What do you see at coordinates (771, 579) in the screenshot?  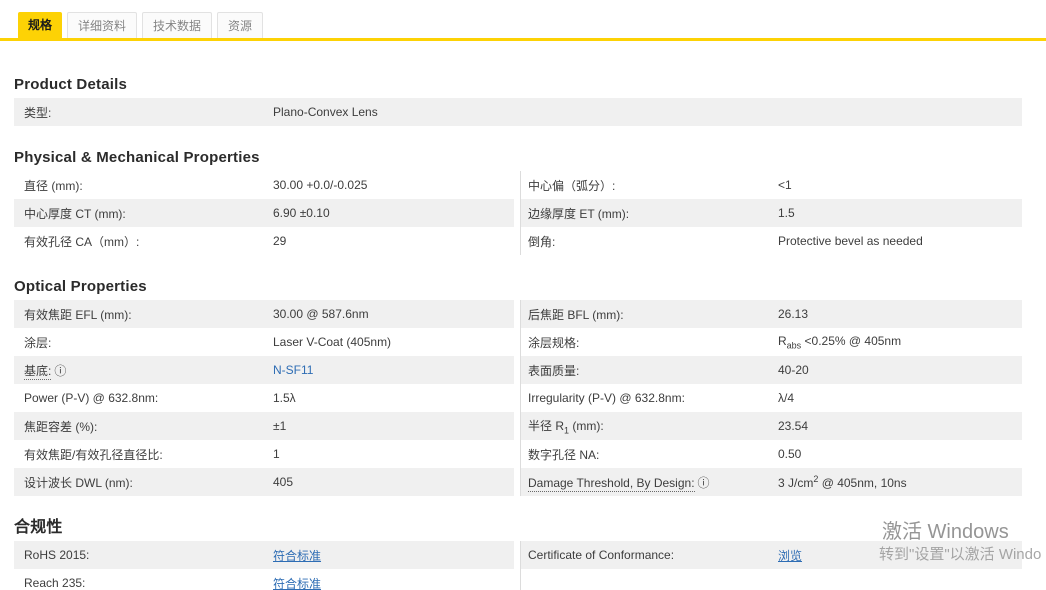 I see `table-row` at bounding box center [771, 579].